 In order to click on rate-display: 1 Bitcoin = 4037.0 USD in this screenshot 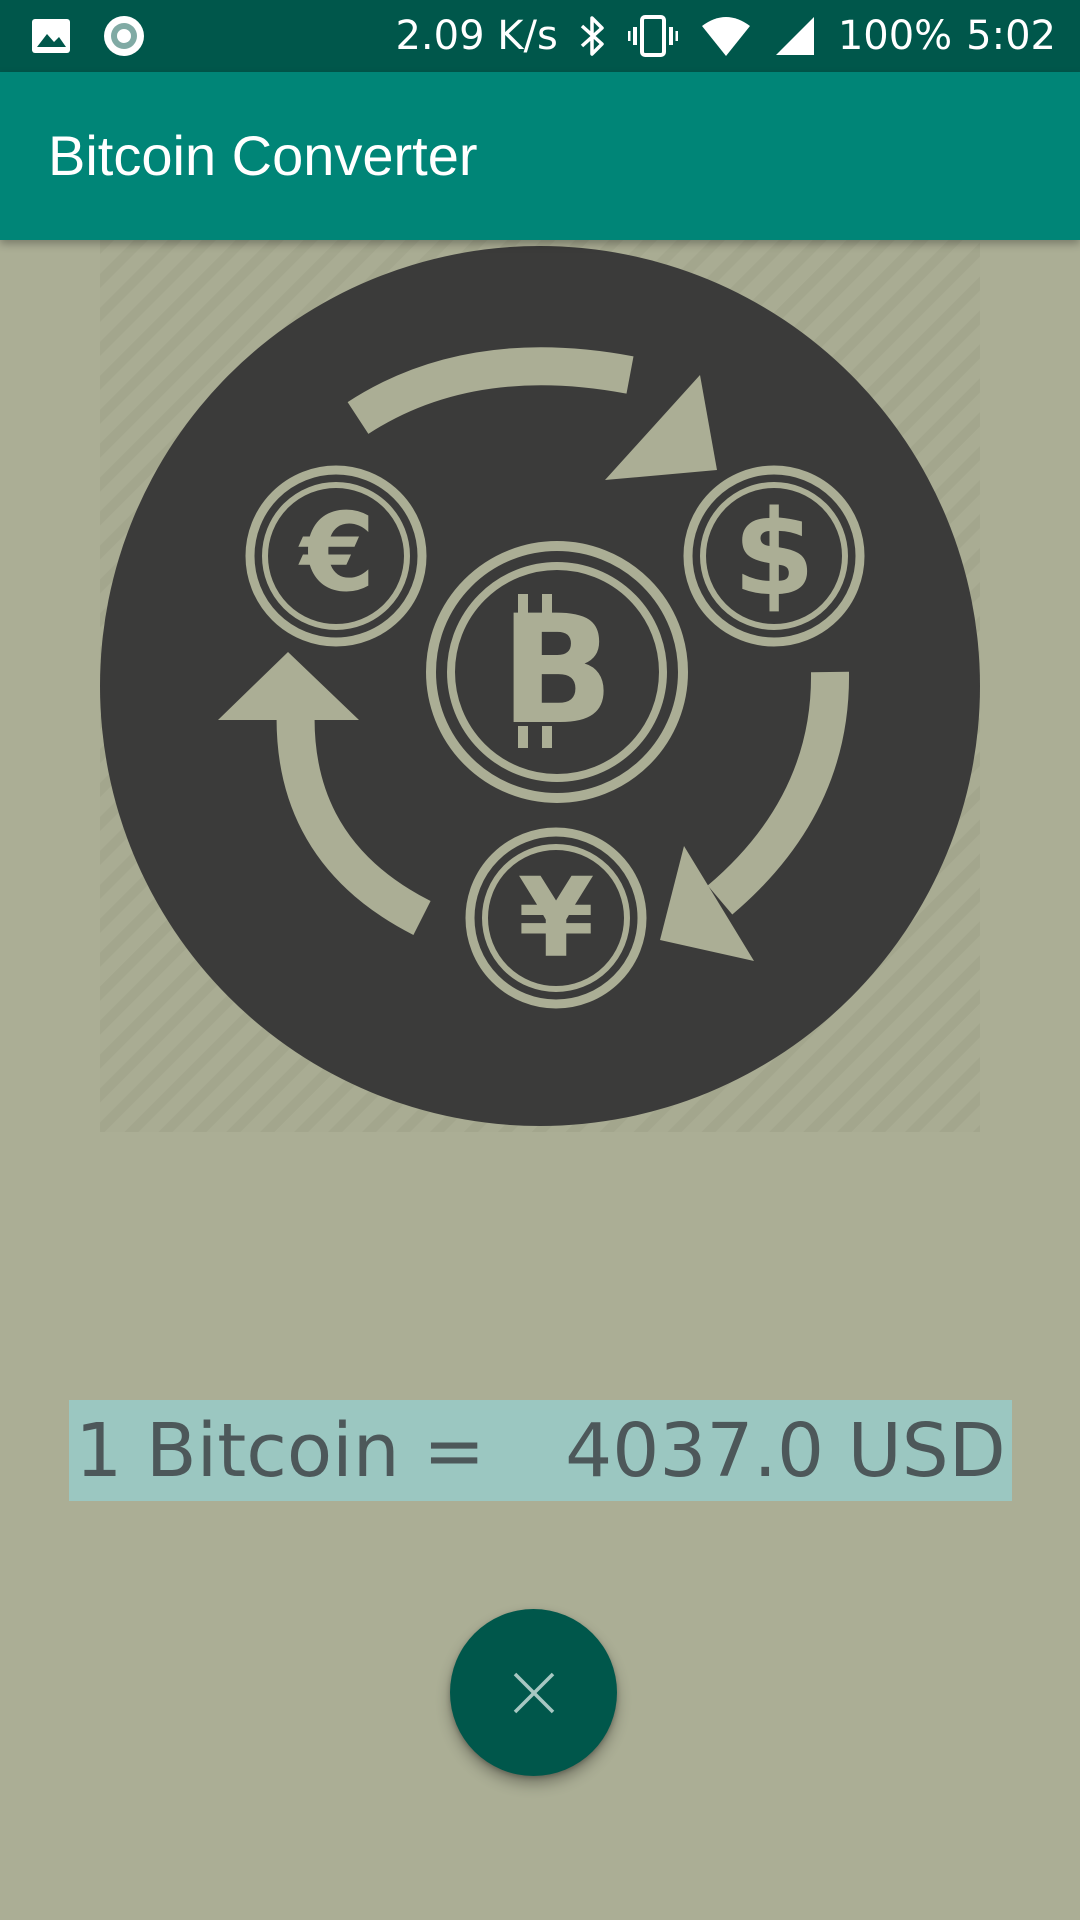, I will do `click(540, 1450)`.